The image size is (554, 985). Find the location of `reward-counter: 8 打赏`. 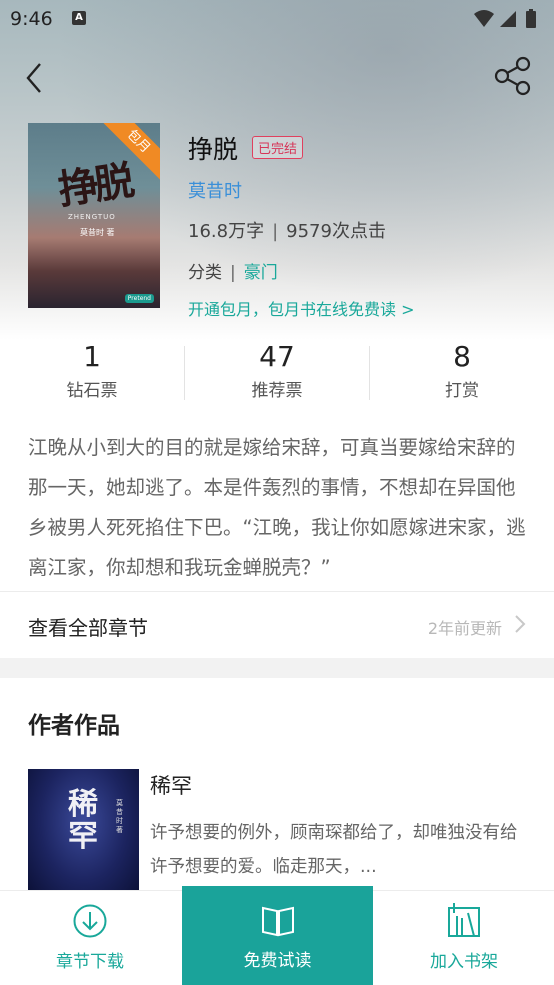

reward-counter: 8 打赏 is located at coordinates (462, 373).